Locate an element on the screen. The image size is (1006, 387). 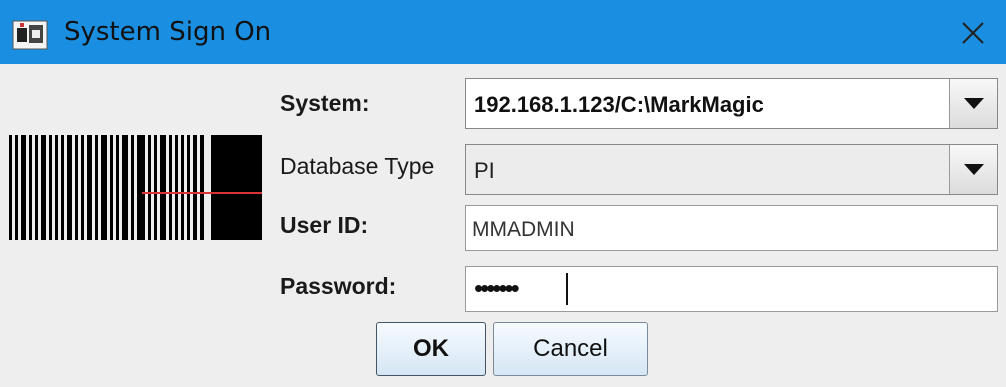
user-id-value: MMADMIN is located at coordinates (523, 229).